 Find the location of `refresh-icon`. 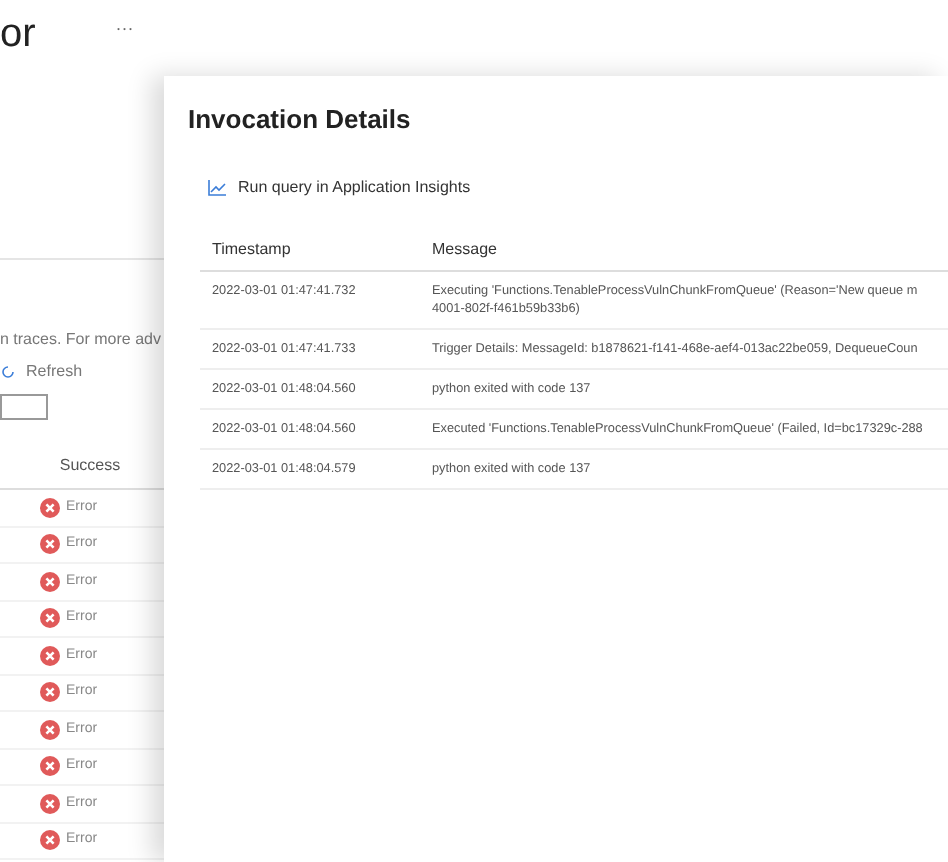

refresh-icon is located at coordinates (8, 372).